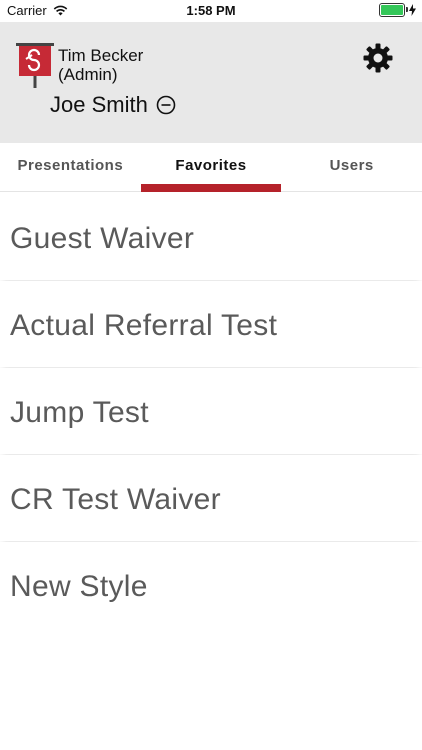 The image size is (422, 750). I want to click on list-item: Actual Referral Test, so click(211, 324).